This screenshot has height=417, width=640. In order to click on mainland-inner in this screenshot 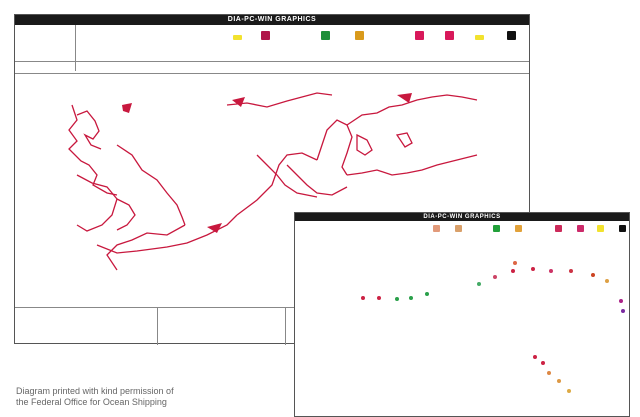, I will do `click(317, 180)`.